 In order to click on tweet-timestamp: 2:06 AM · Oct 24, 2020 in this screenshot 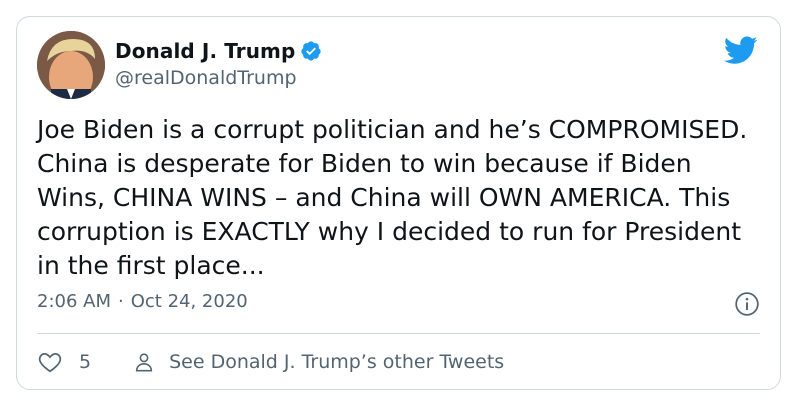, I will do `click(142, 301)`.